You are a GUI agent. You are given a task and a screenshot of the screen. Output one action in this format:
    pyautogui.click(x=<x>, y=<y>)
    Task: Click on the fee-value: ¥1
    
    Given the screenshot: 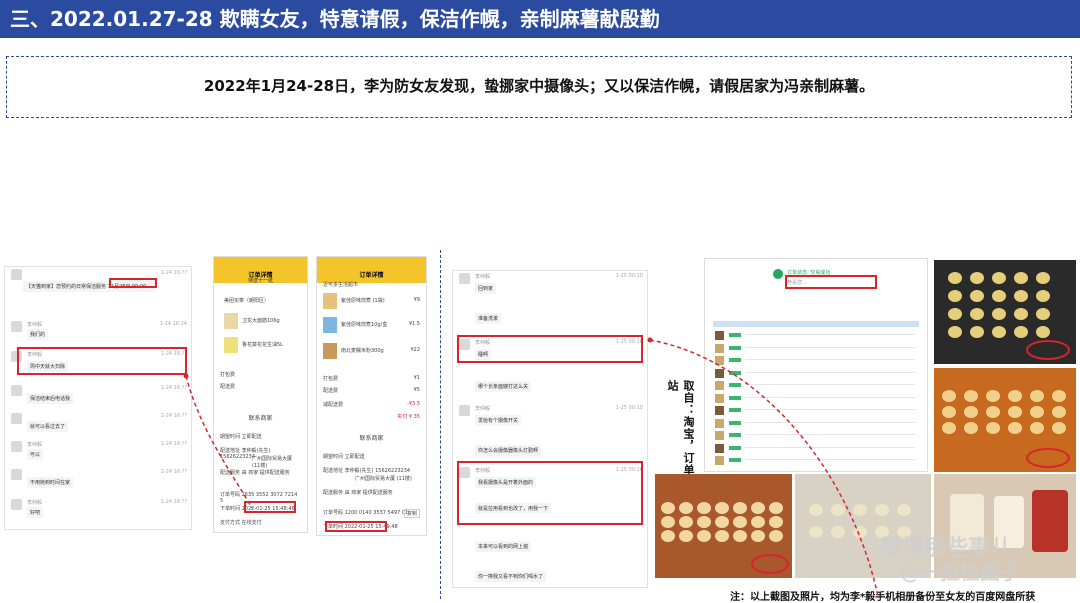 What is the action you would take?
    pyautogui.click(x=416, y=378)
    